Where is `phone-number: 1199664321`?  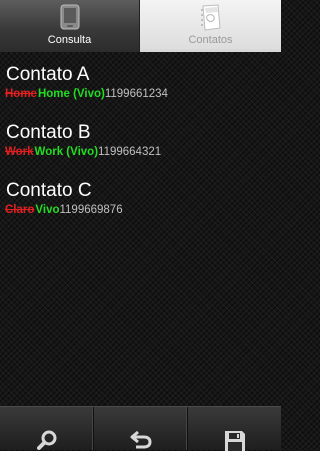
phone-number: 1199664321 is located at coordinates (130, 152).